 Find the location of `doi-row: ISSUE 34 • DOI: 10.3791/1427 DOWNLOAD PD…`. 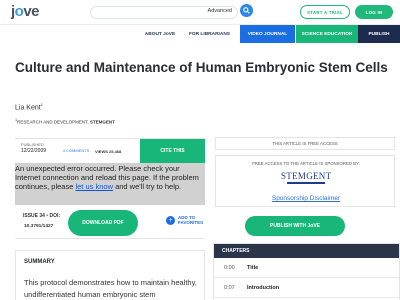

doi-row: ISSUE 34 • DOI: 10.3791/1427 DOWNLOAD PD… is located at coordinates (110, 223).